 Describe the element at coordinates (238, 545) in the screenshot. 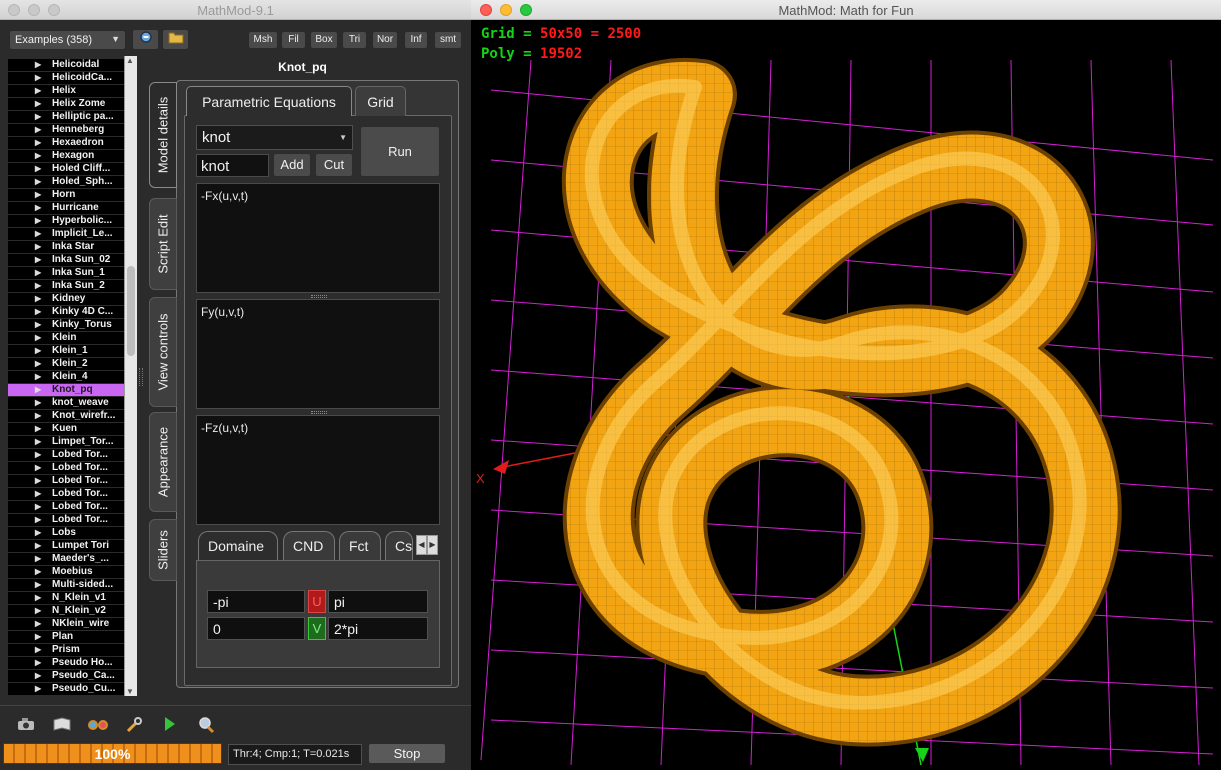

I see `tab-domaine: Domaine` at that location.